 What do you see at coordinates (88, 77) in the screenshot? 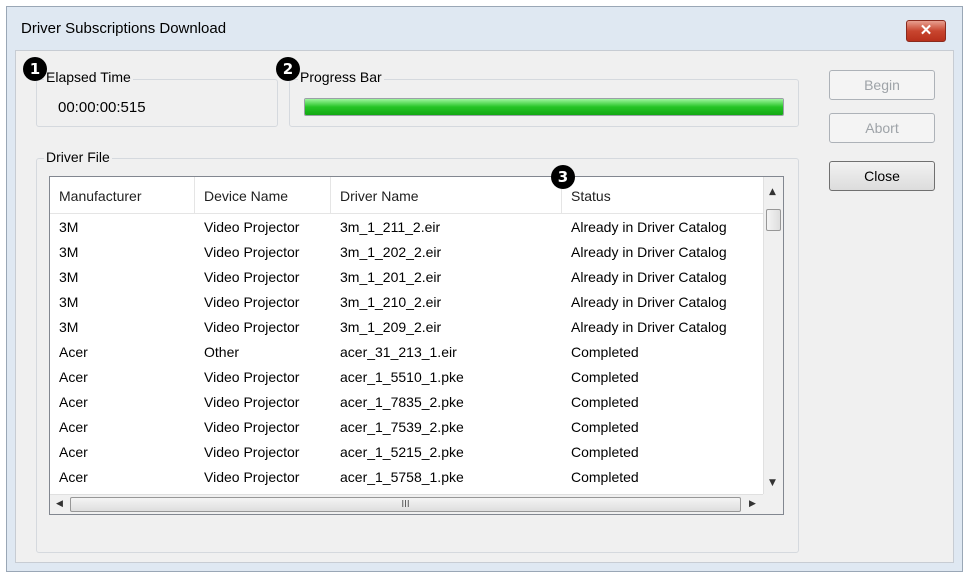
I see `elapsed-time-label: Elapsed Time` at bounding box center [88, 77].